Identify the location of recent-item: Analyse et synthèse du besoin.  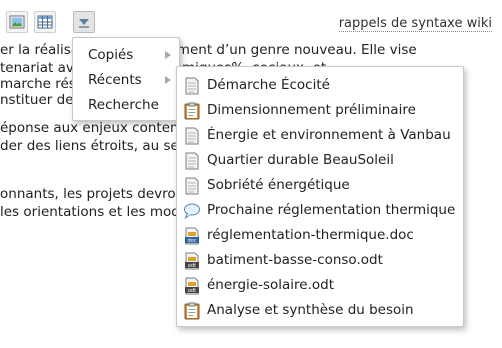
(320, 310).